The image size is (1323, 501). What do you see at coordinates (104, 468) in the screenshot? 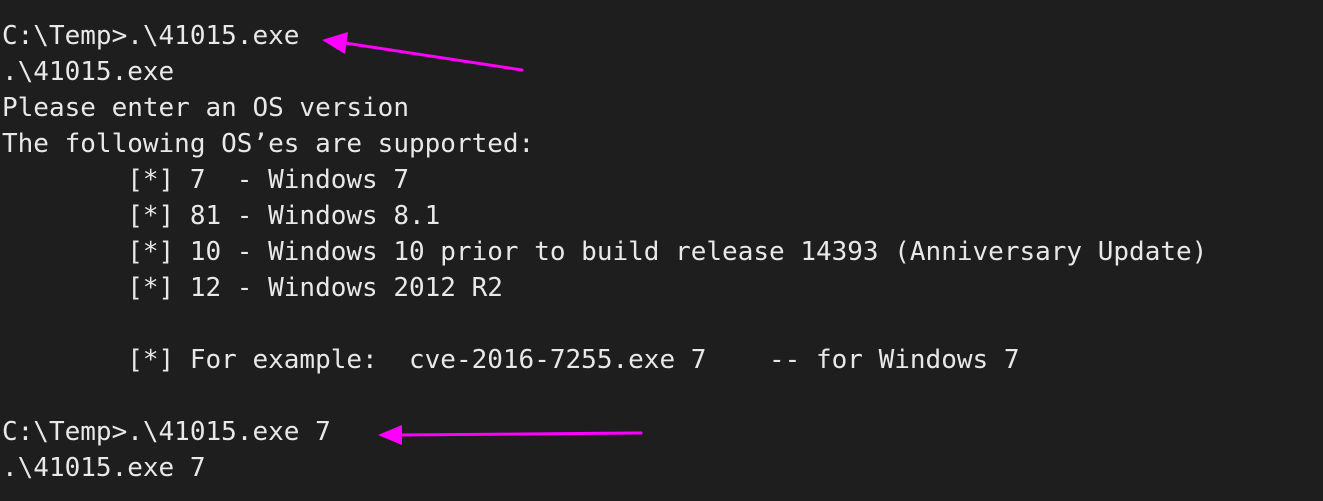
I see `terminal-line-echo-2: .\41015.exe 7` at bounding box center [104, 468].